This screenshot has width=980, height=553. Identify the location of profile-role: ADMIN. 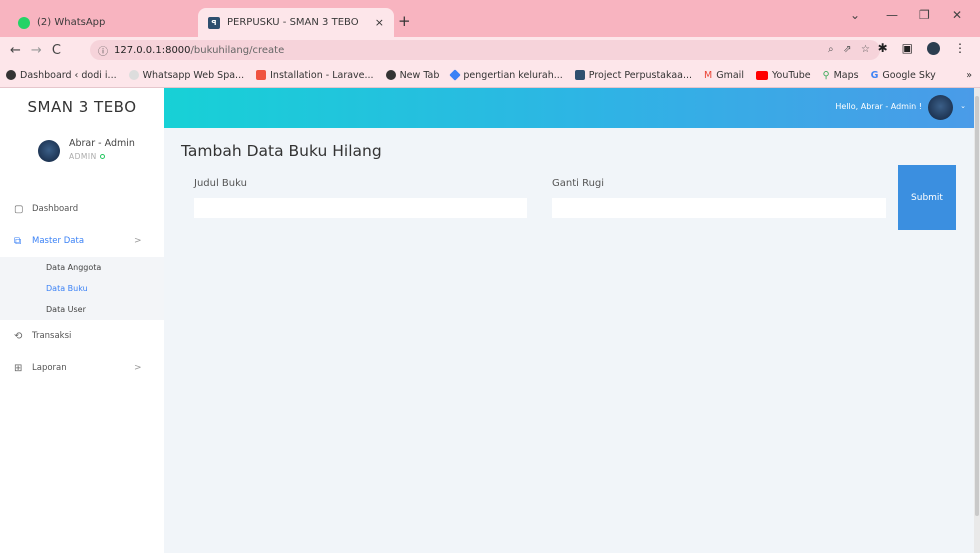
(102, 156).